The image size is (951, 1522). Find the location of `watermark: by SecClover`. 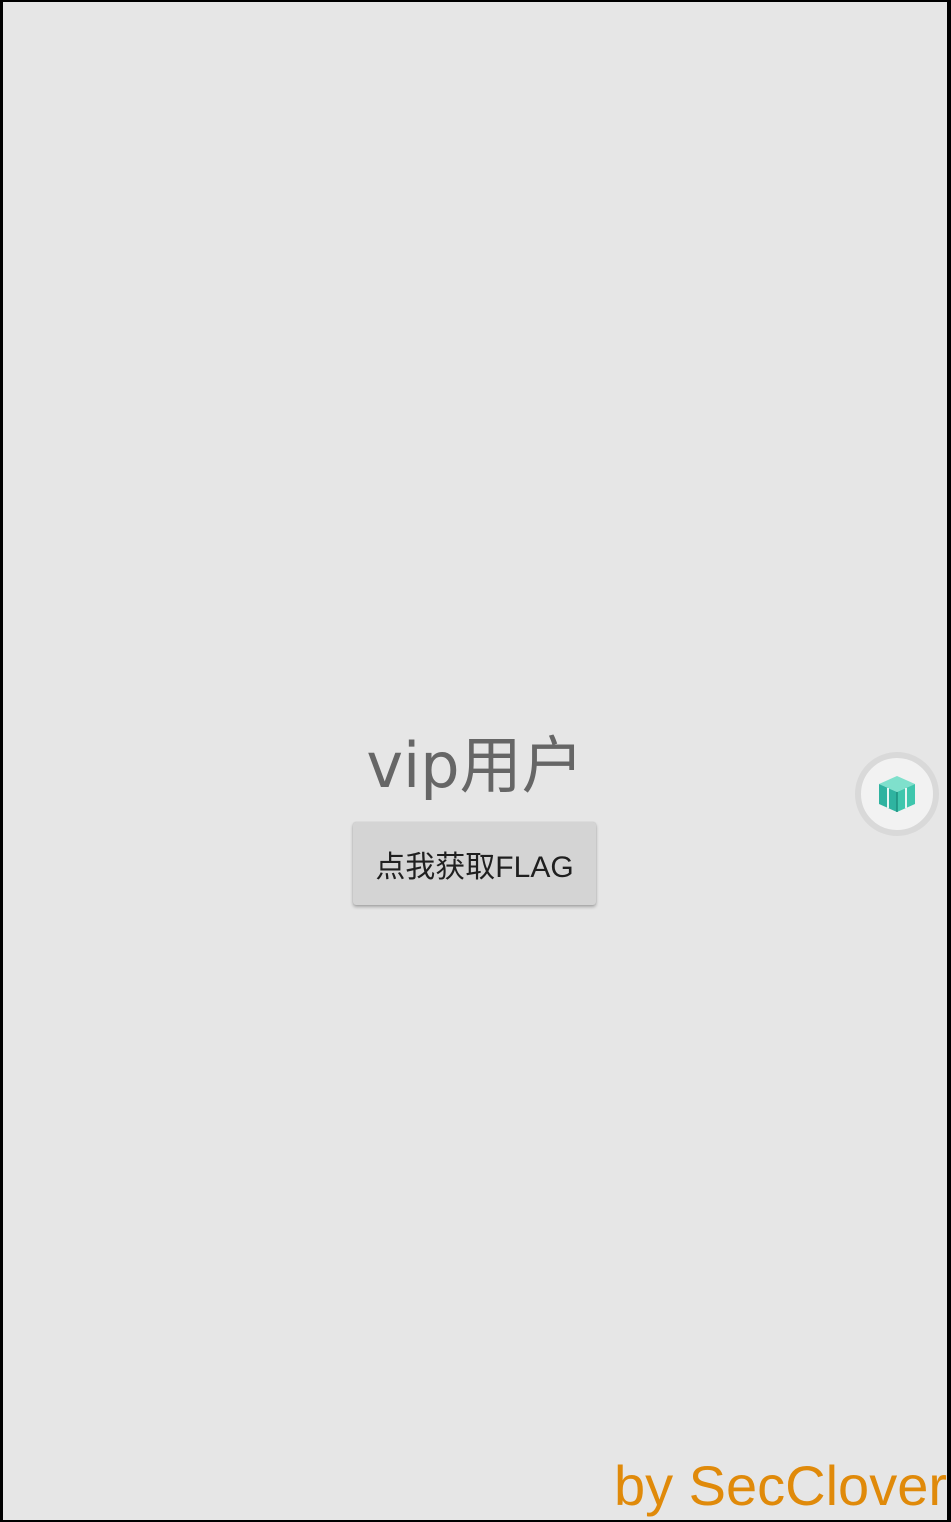

watermark: by SecClover is located at coordinates (780, 1485).